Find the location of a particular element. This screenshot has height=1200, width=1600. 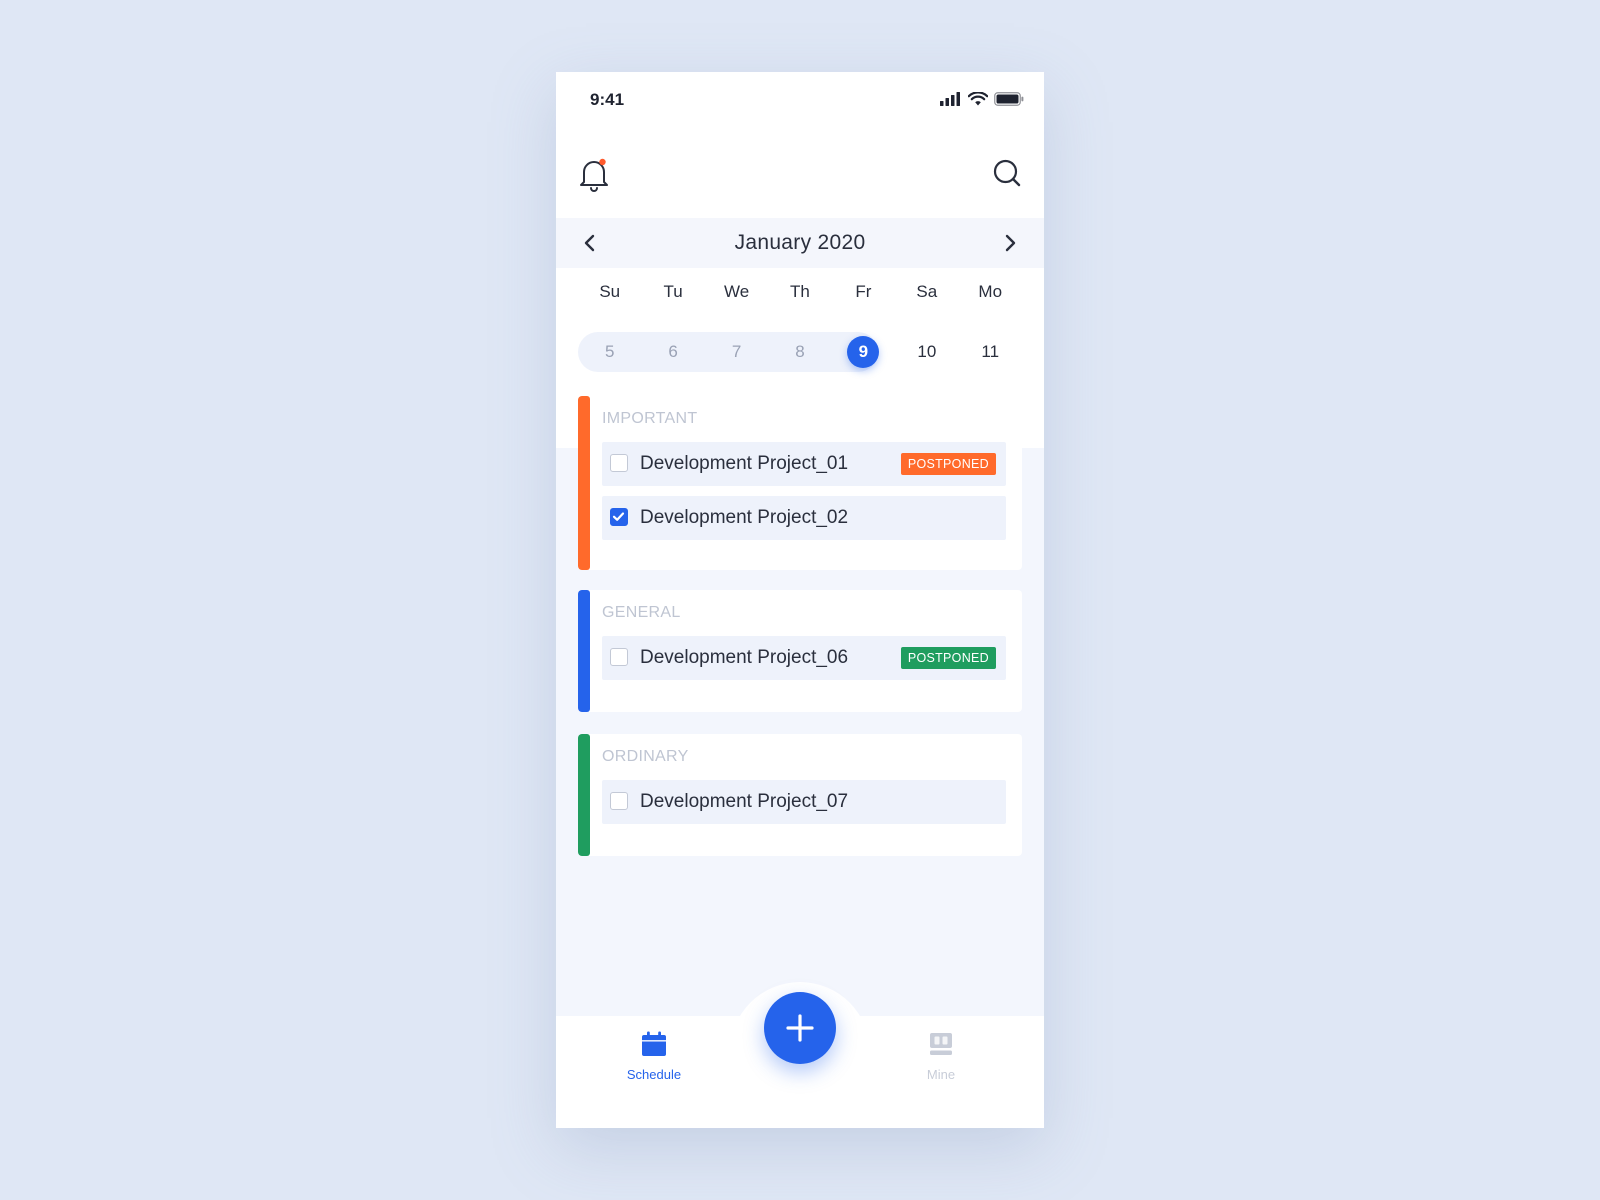

checkmark-icon is located at coordinates (618, 516).